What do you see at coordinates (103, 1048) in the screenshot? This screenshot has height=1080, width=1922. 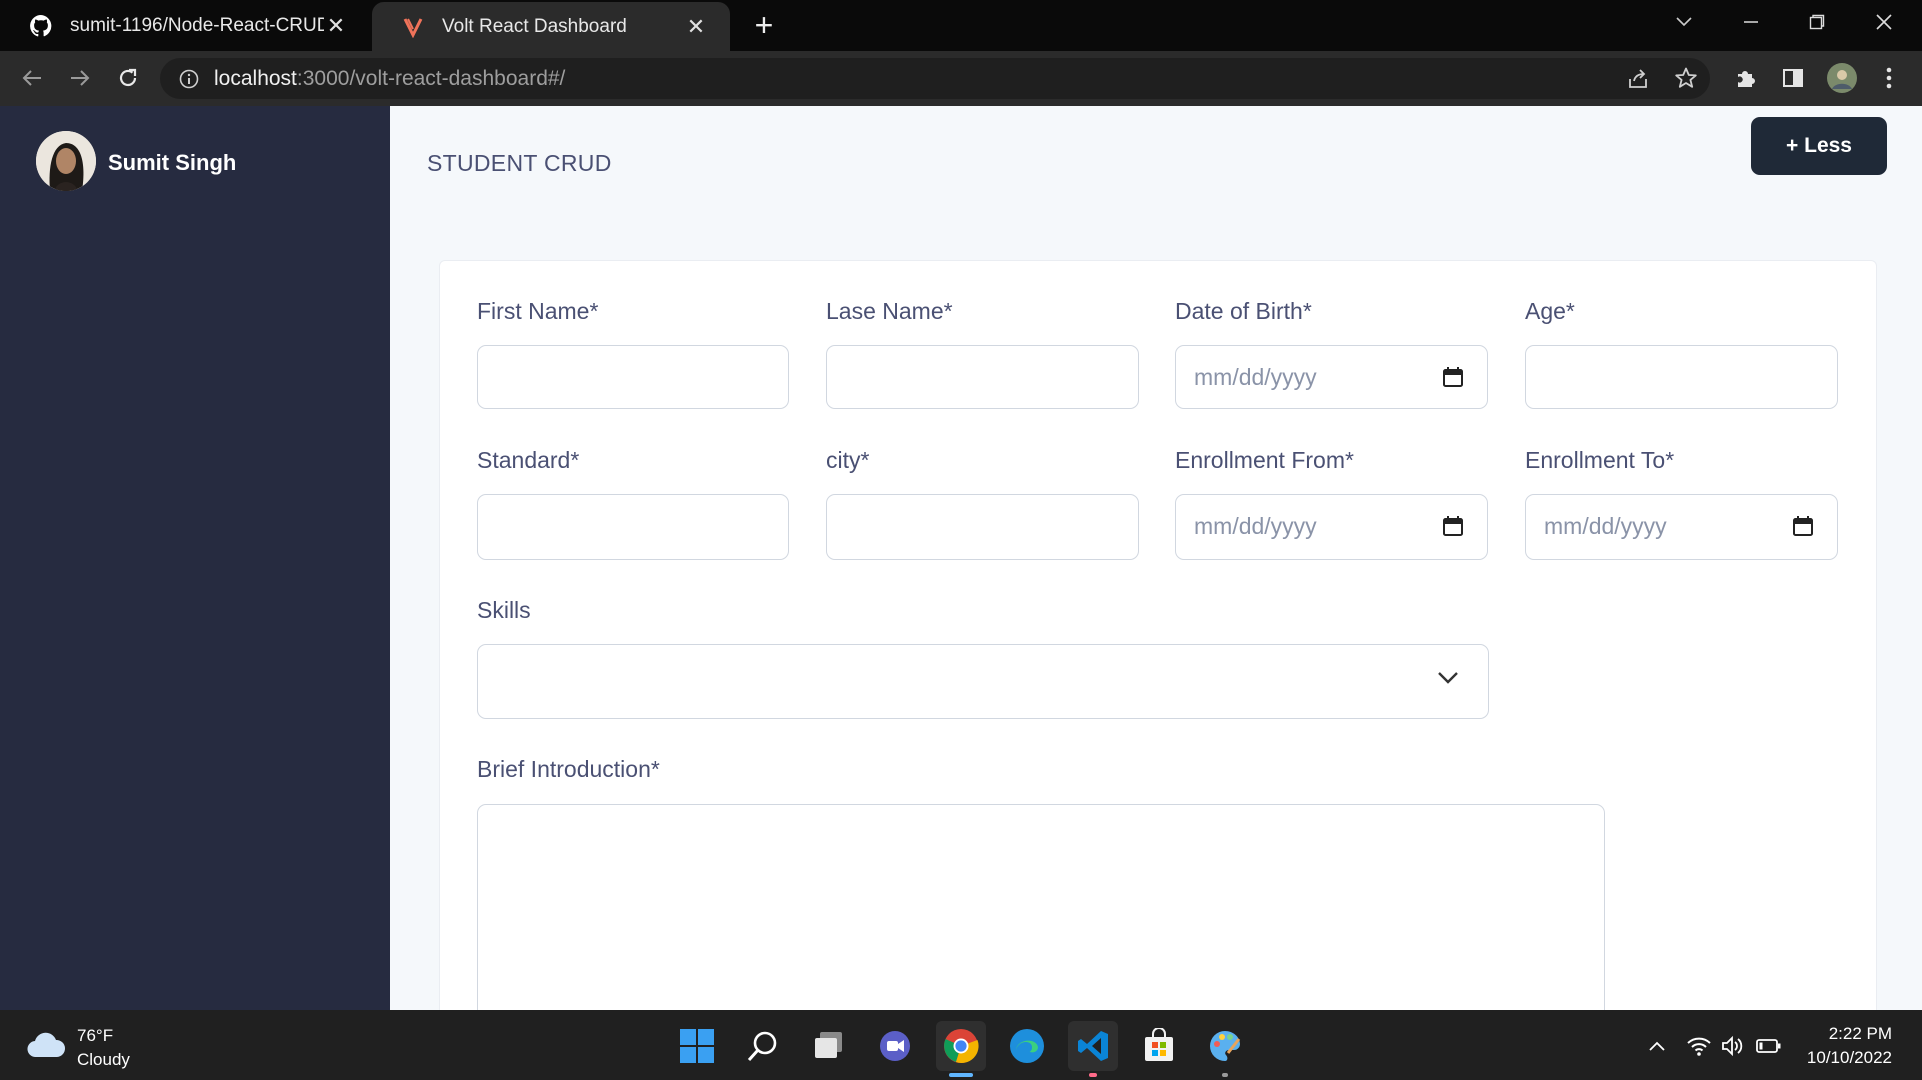 I see `weather-widget: 76°F Cloudy` at bounding box center [103, 1048].